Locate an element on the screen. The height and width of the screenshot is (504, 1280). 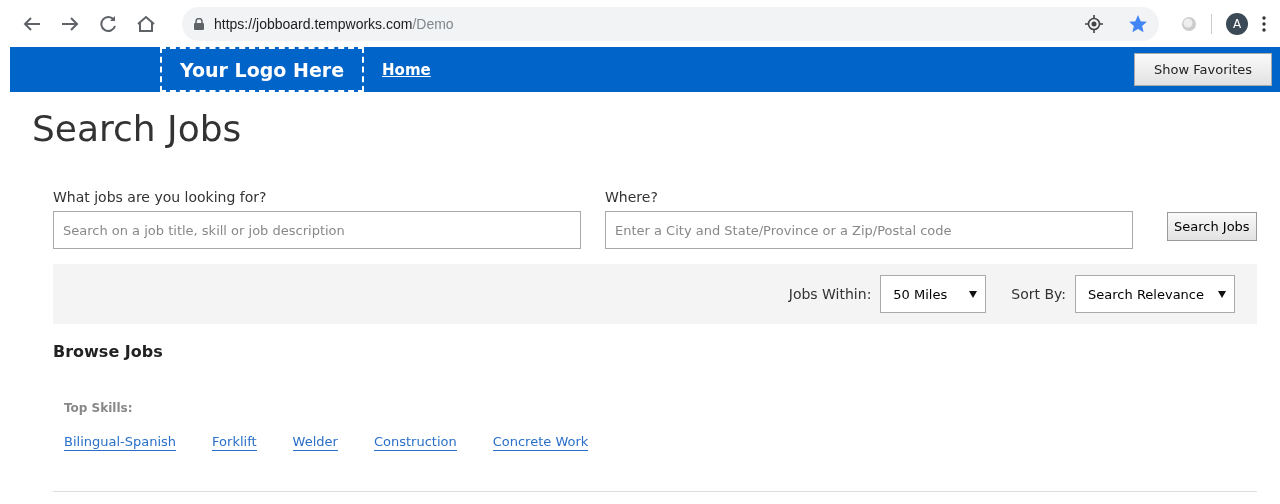
field-label: What jobs are you looking for? is located at coordinates (160, 197).